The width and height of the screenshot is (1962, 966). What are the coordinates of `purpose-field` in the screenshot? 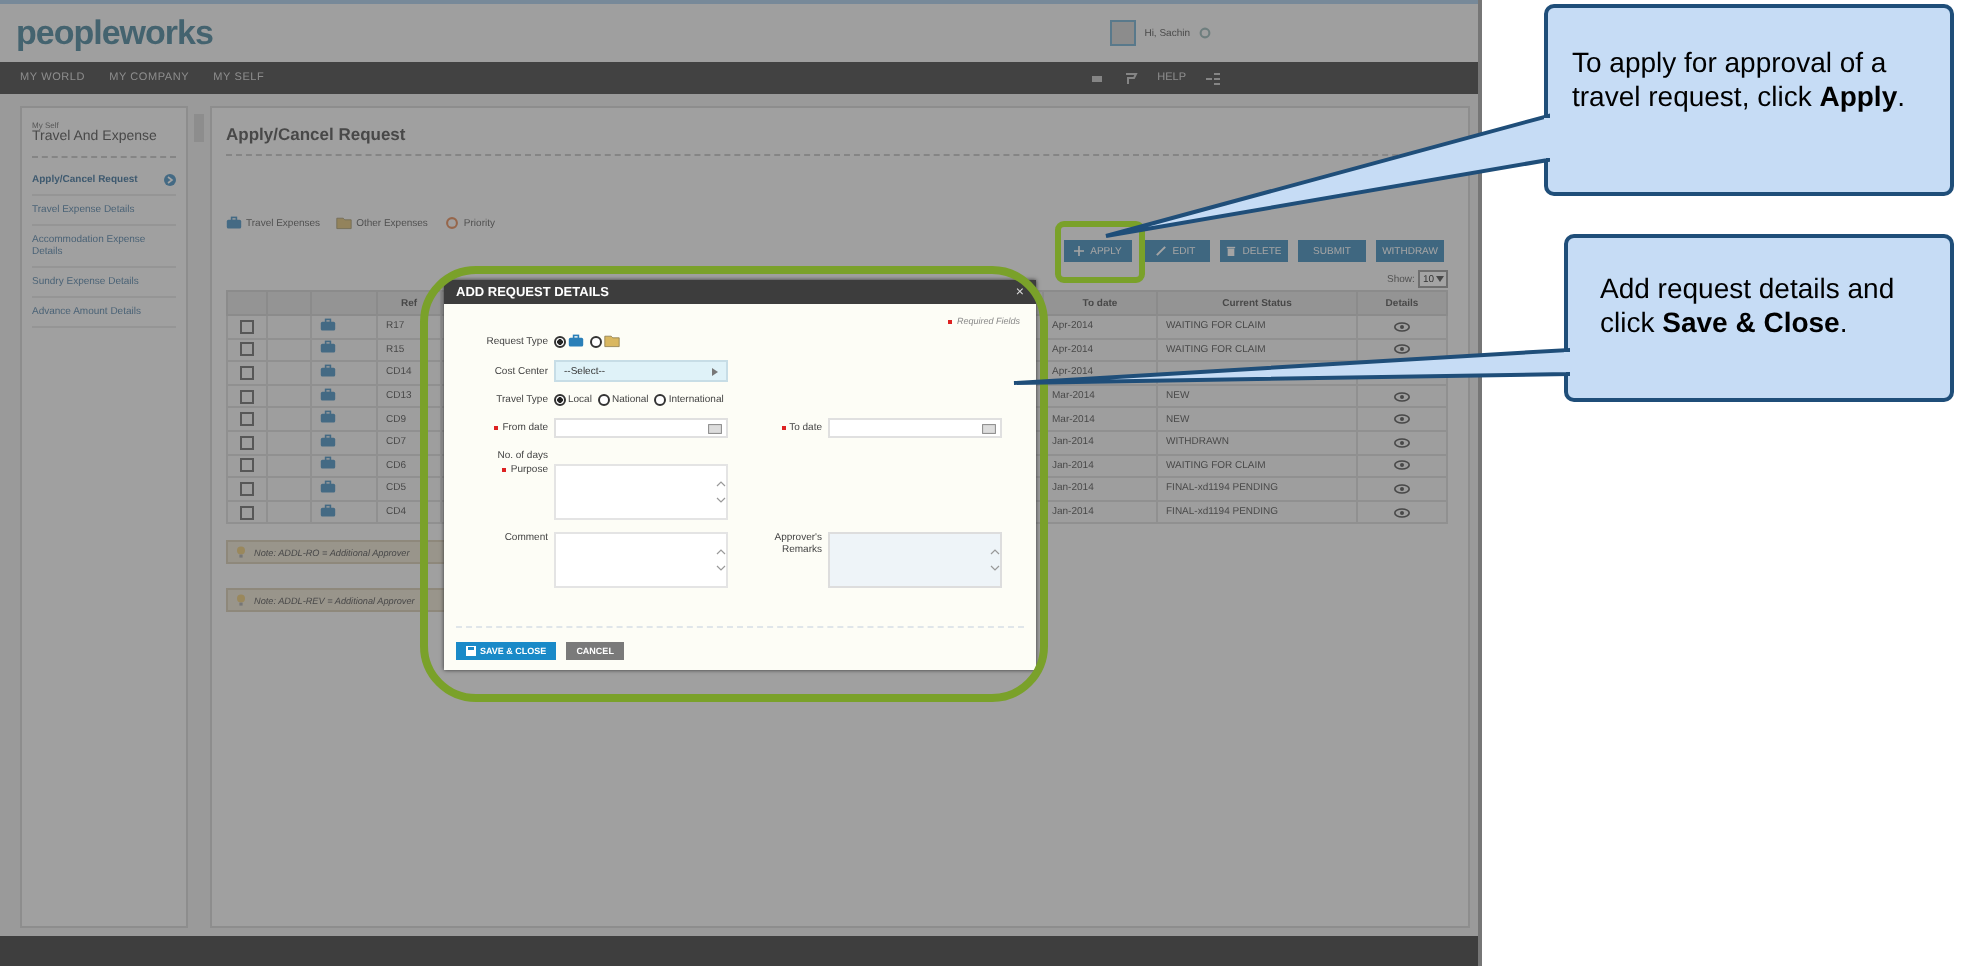 It's located at (641, 492).